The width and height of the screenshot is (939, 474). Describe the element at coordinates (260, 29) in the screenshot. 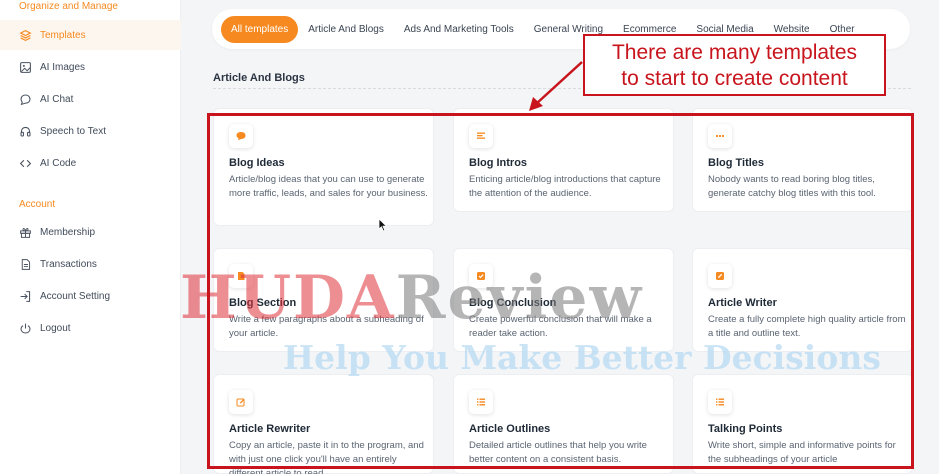

I see `filter-all-templates: All templates` at that location.